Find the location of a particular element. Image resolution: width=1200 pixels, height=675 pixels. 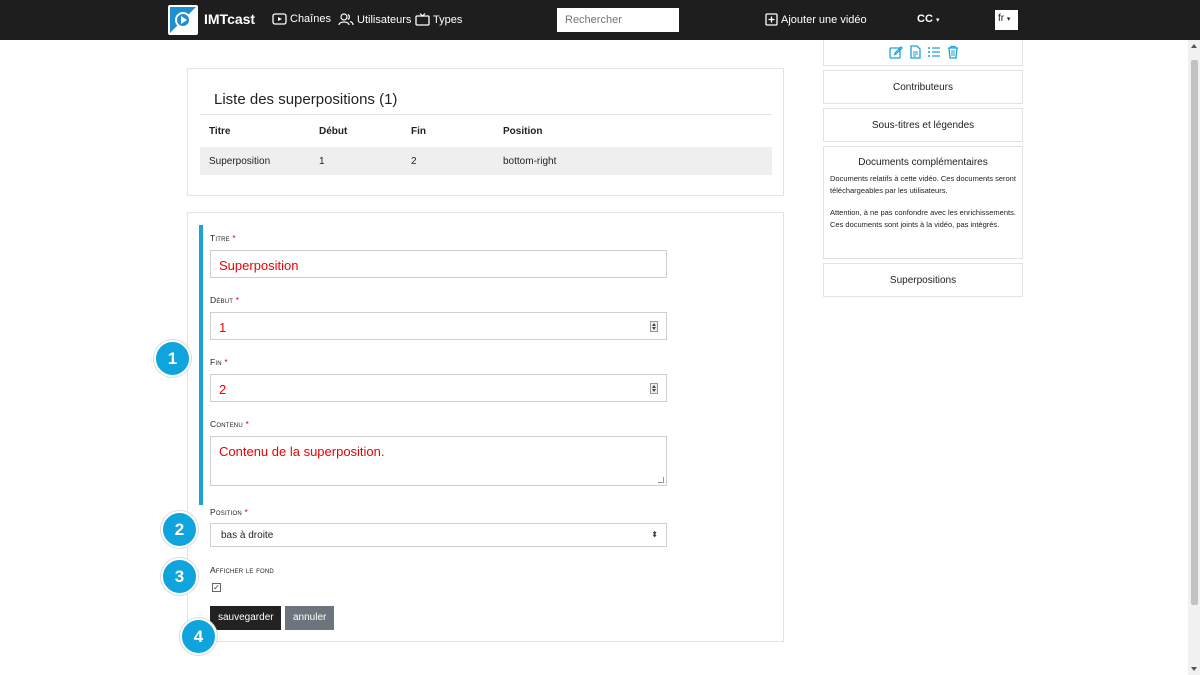

add-video-link: Ajouter une vidéo is located at coordinates (816, 19).